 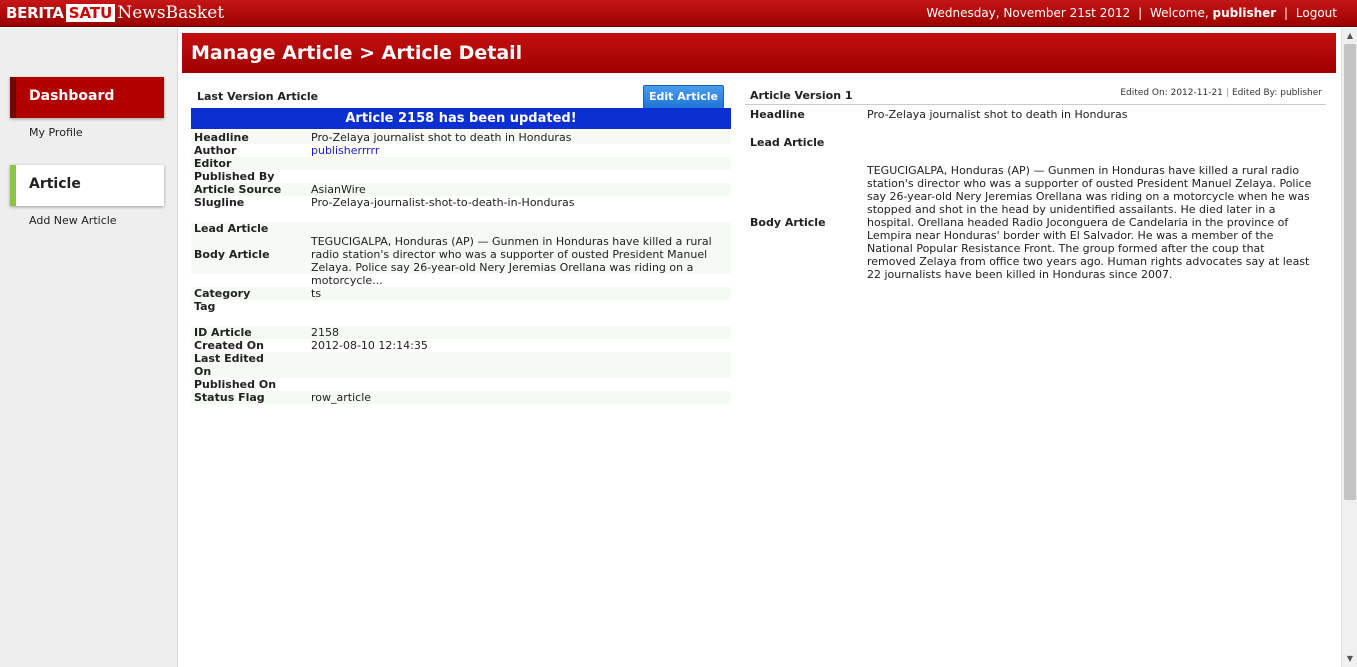 What do you see at coordinates (461, 176) in the screenshot?
I see `field-row-published-by: Published By` at bounding box center [461, 176].